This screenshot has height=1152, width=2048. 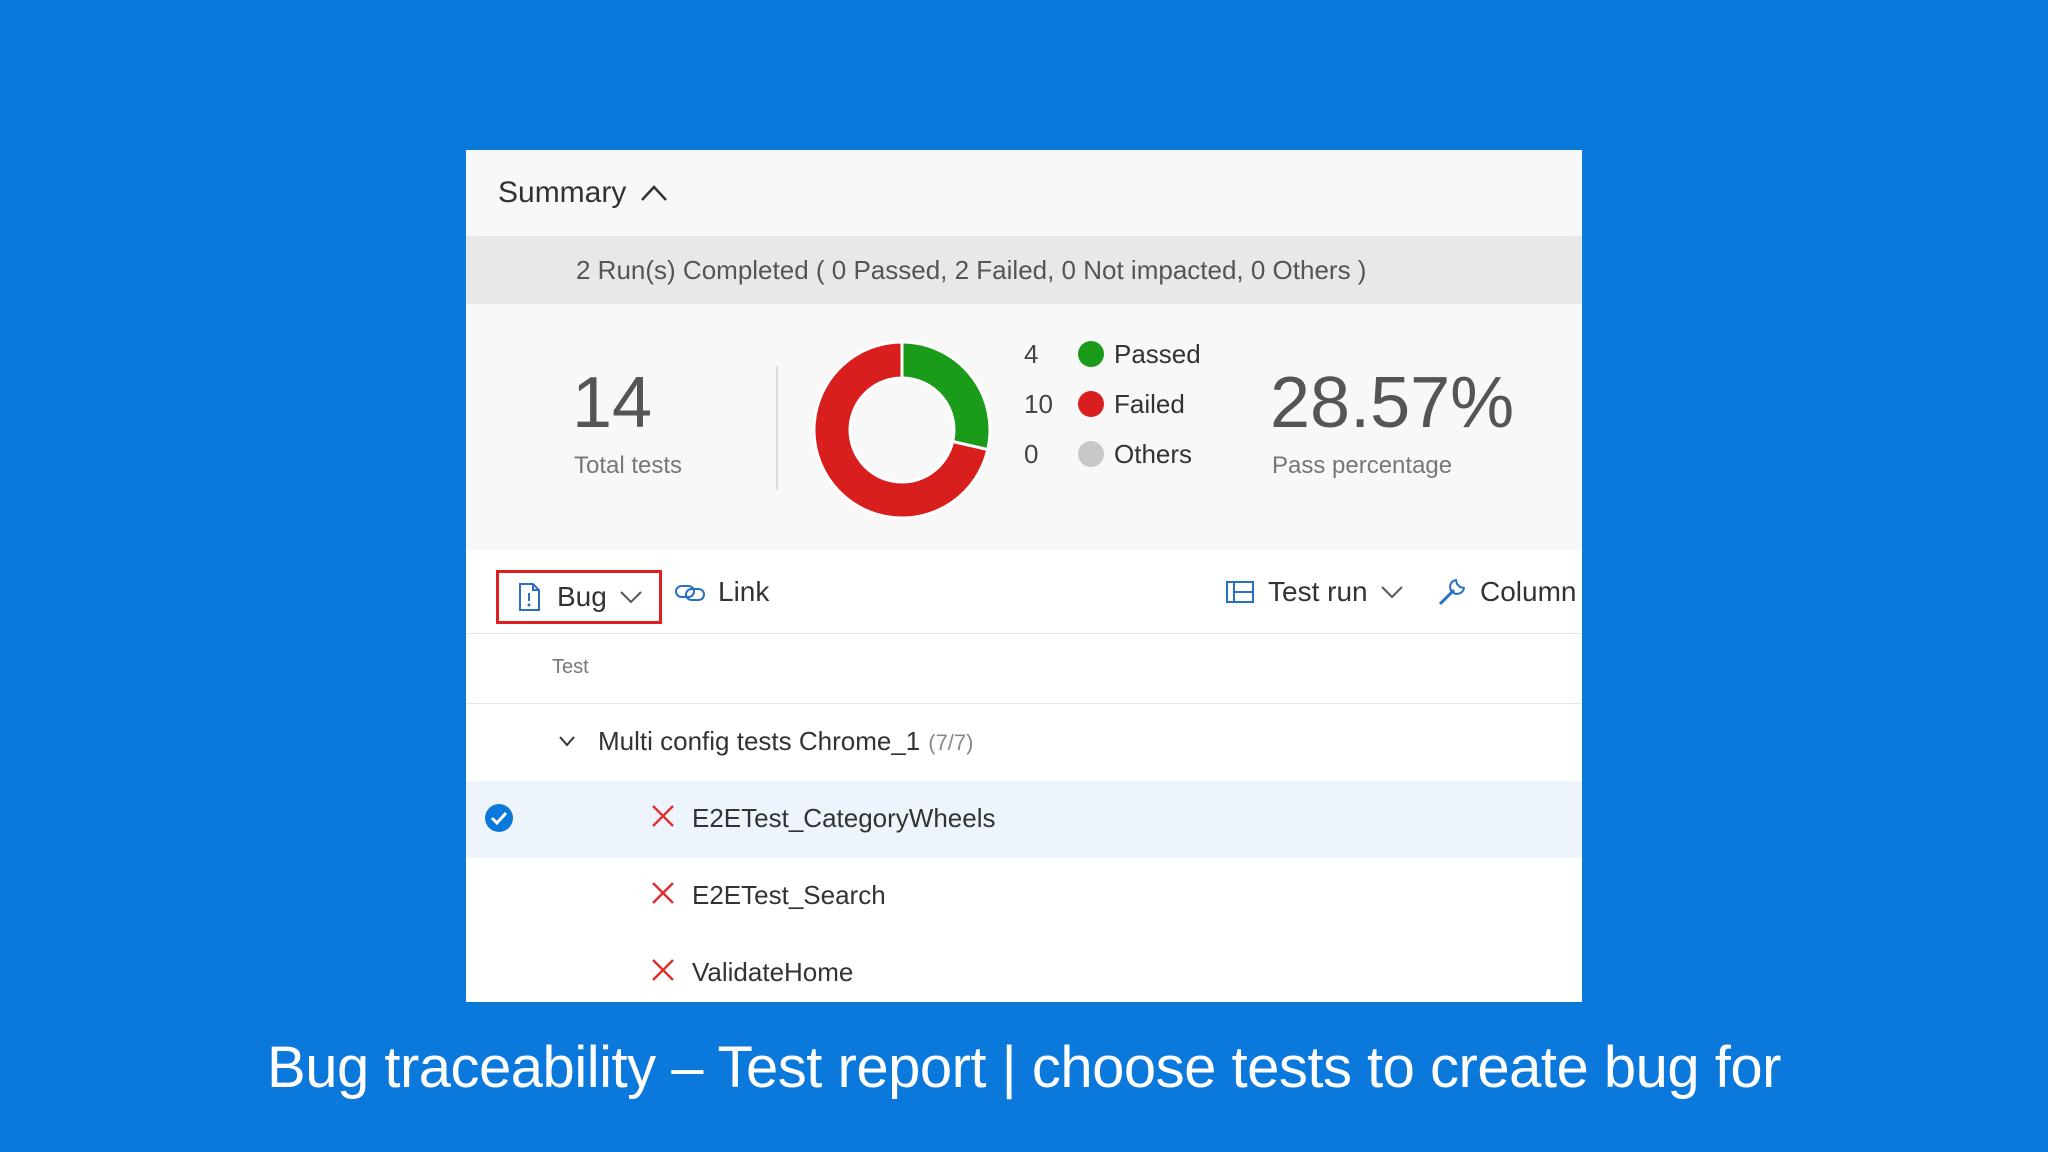 I want to click on legend-item-failed: 10 Failed, so click(x=1104, y=404).